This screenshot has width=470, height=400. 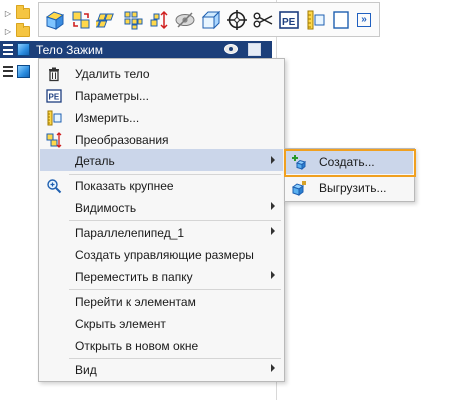 I want to click on menu-item-label: Создать управляющие размеры, so click(x=164, y=255).